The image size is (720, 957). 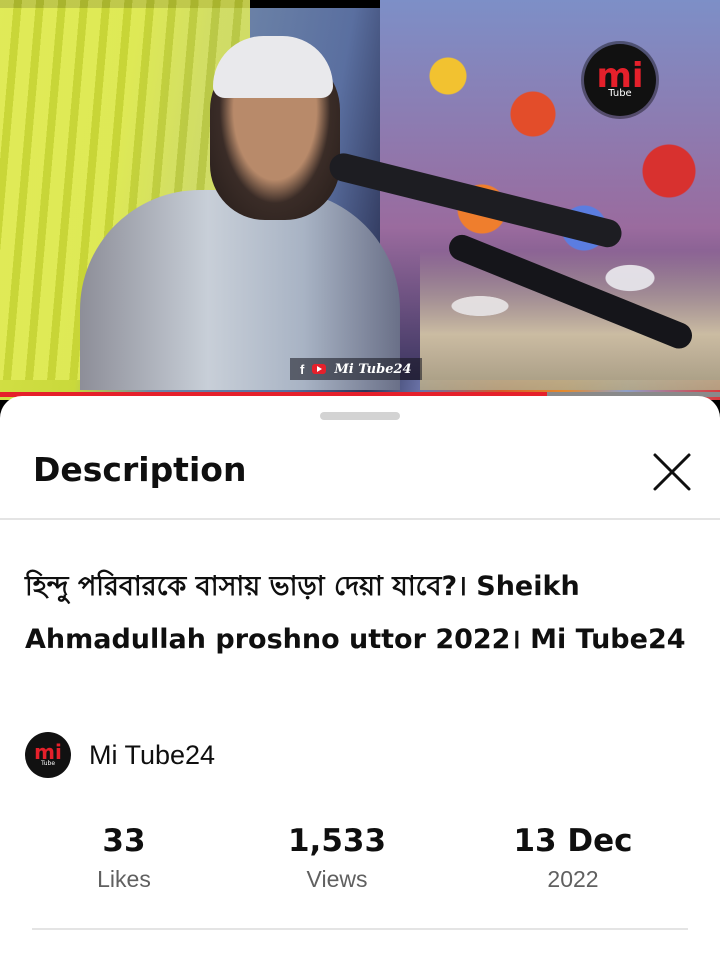 What do you see at coordinates (360, 476) in the screenshot?
I see `description-header: Description` at bounding box center [360, 476].